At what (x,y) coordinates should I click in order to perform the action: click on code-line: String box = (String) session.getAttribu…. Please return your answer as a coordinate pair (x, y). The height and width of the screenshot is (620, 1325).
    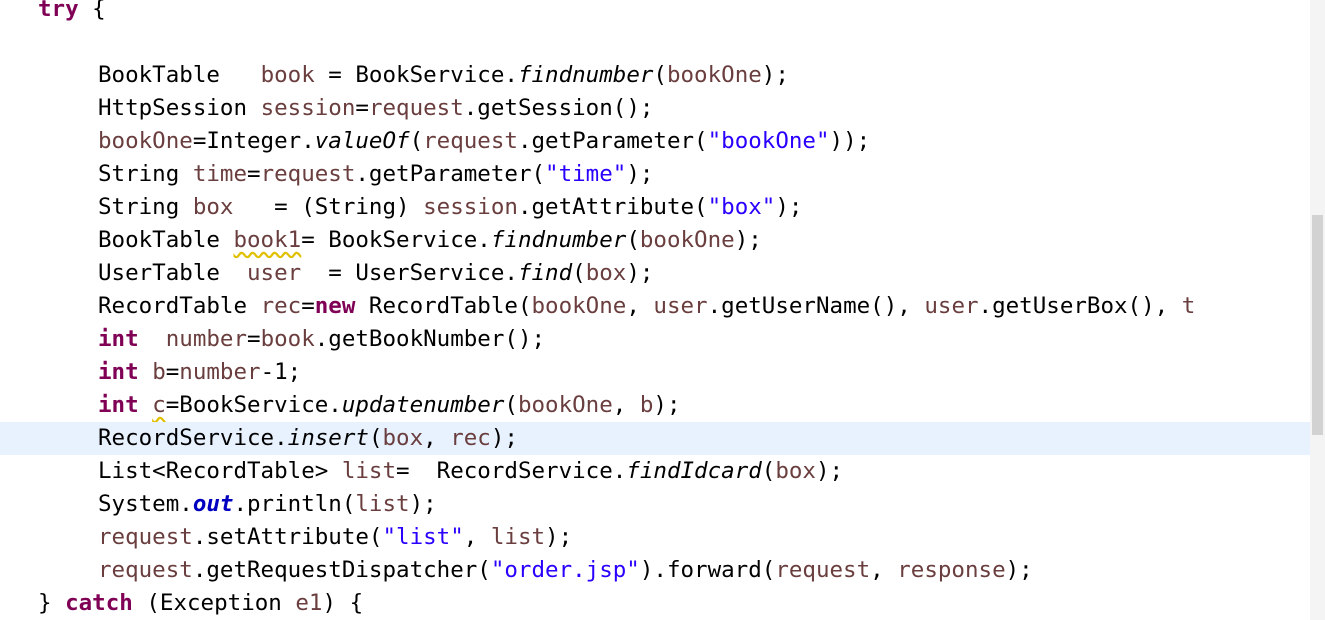
    Looking at the image, I should click on (655, 207).